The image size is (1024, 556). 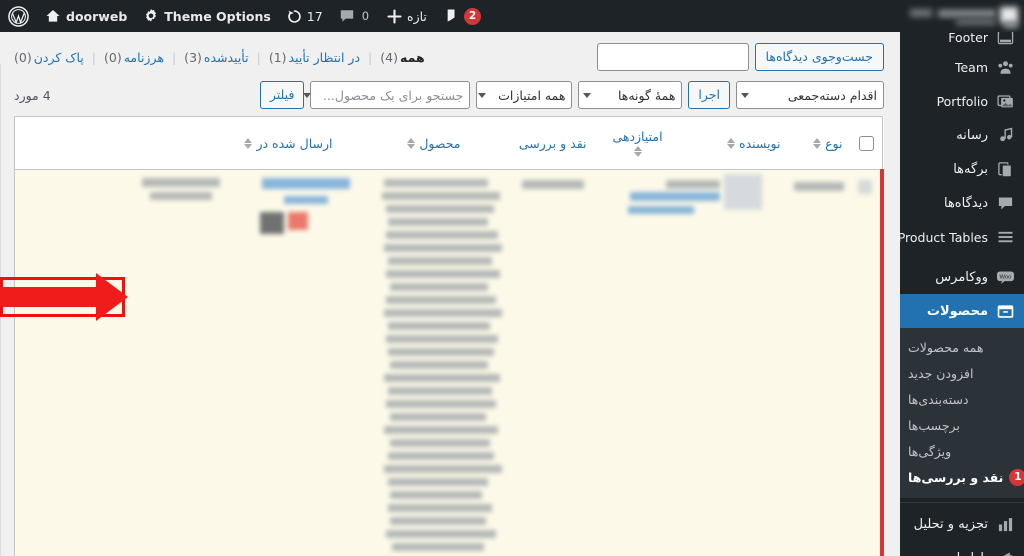 I want to click on sidebar-item-product-tables: Product Tables, so click(x=962, y=237).